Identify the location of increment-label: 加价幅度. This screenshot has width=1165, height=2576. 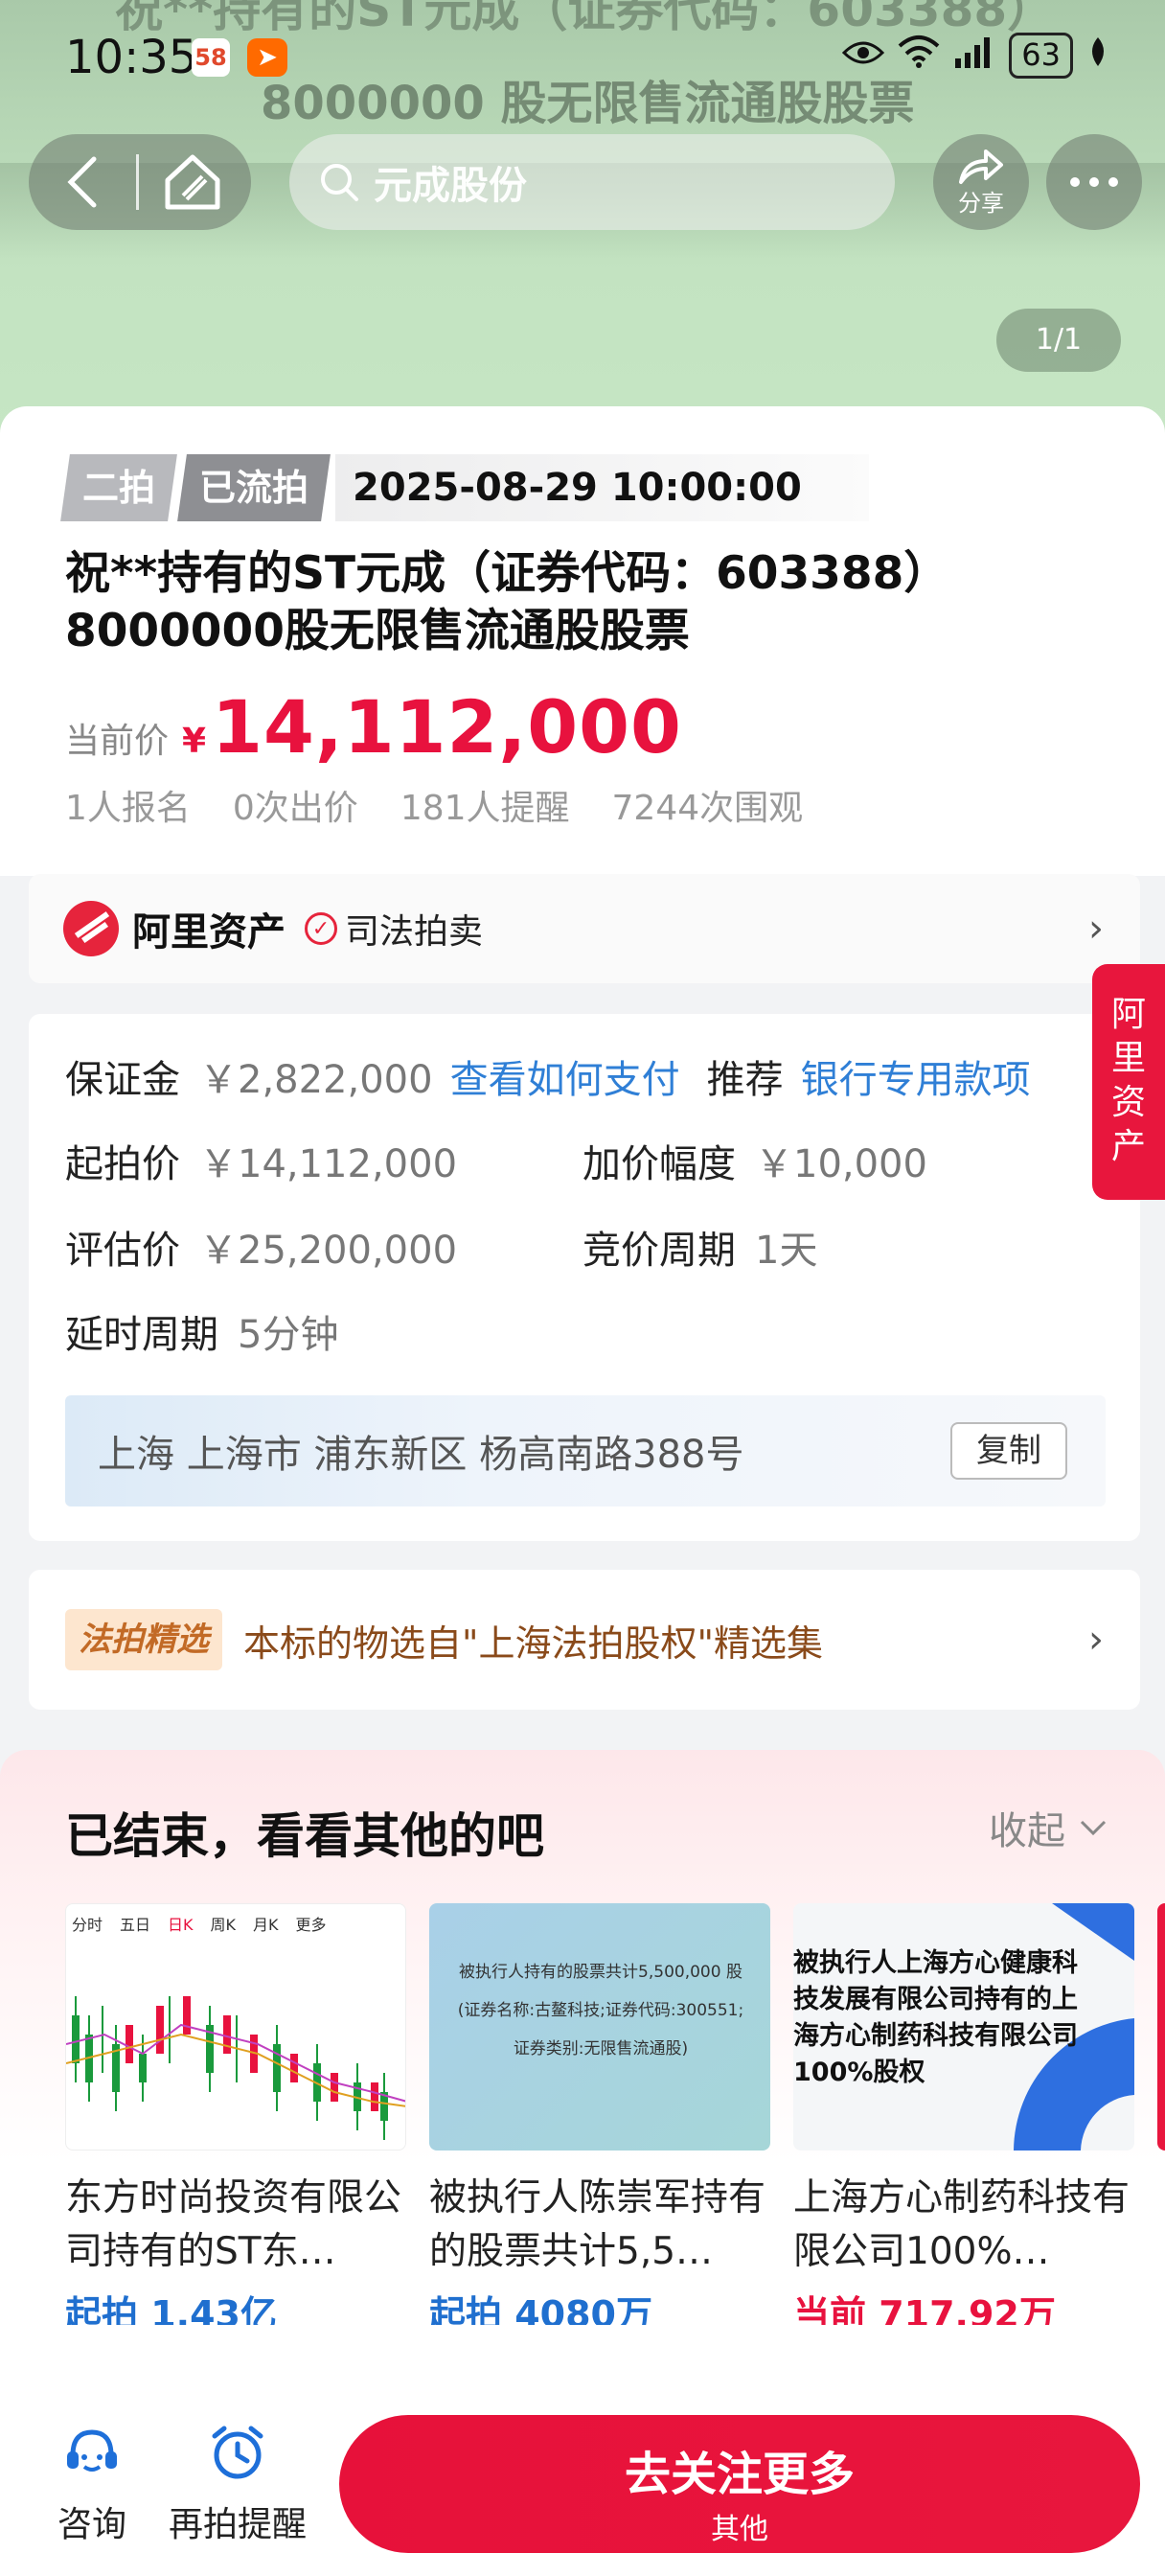
(659, 1164).